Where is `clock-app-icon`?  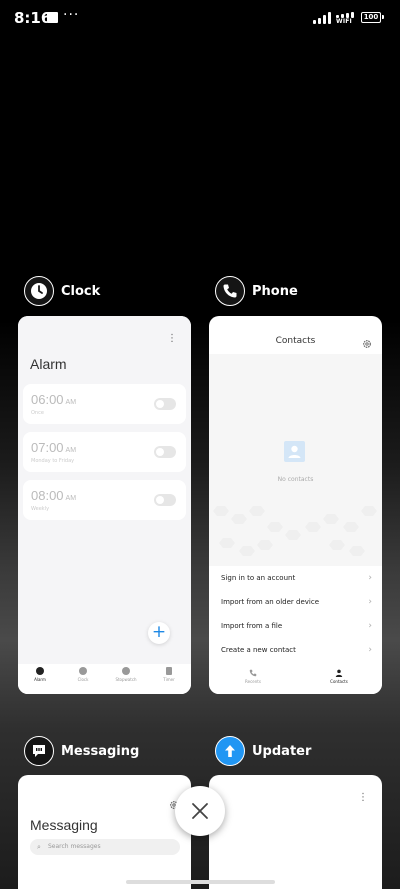 clock-app-icon is located at coordinates (39, 291).